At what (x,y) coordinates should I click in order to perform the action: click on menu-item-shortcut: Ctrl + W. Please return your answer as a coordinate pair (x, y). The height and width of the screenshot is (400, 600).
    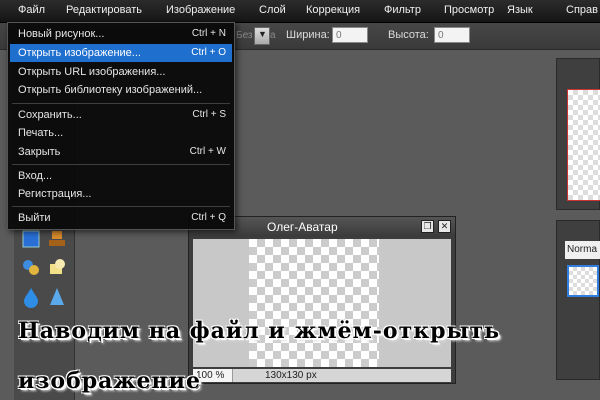
    Looking at the image, I should click on (207, 151).